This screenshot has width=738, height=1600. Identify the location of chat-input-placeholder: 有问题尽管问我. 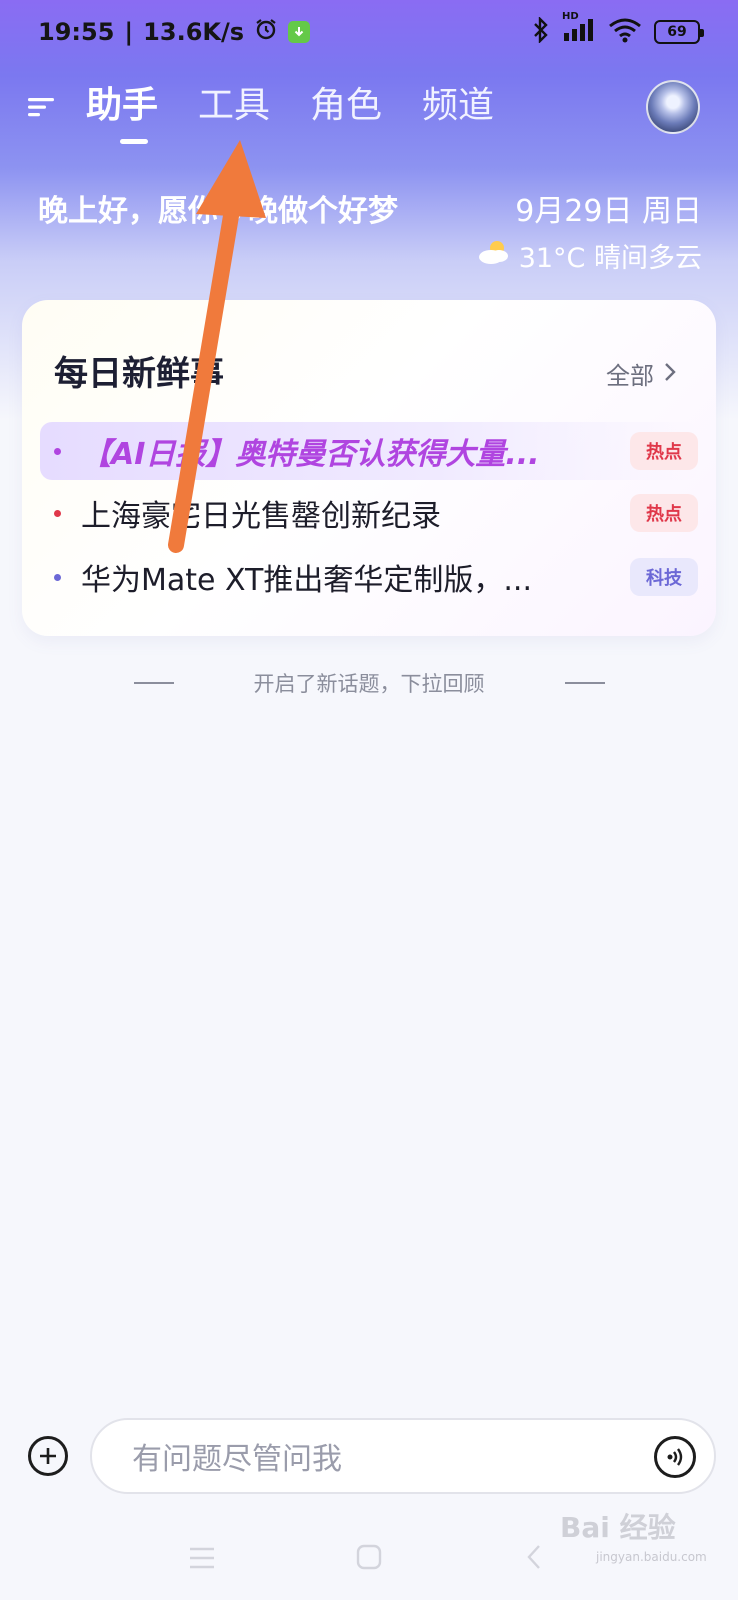
(237, 1459).